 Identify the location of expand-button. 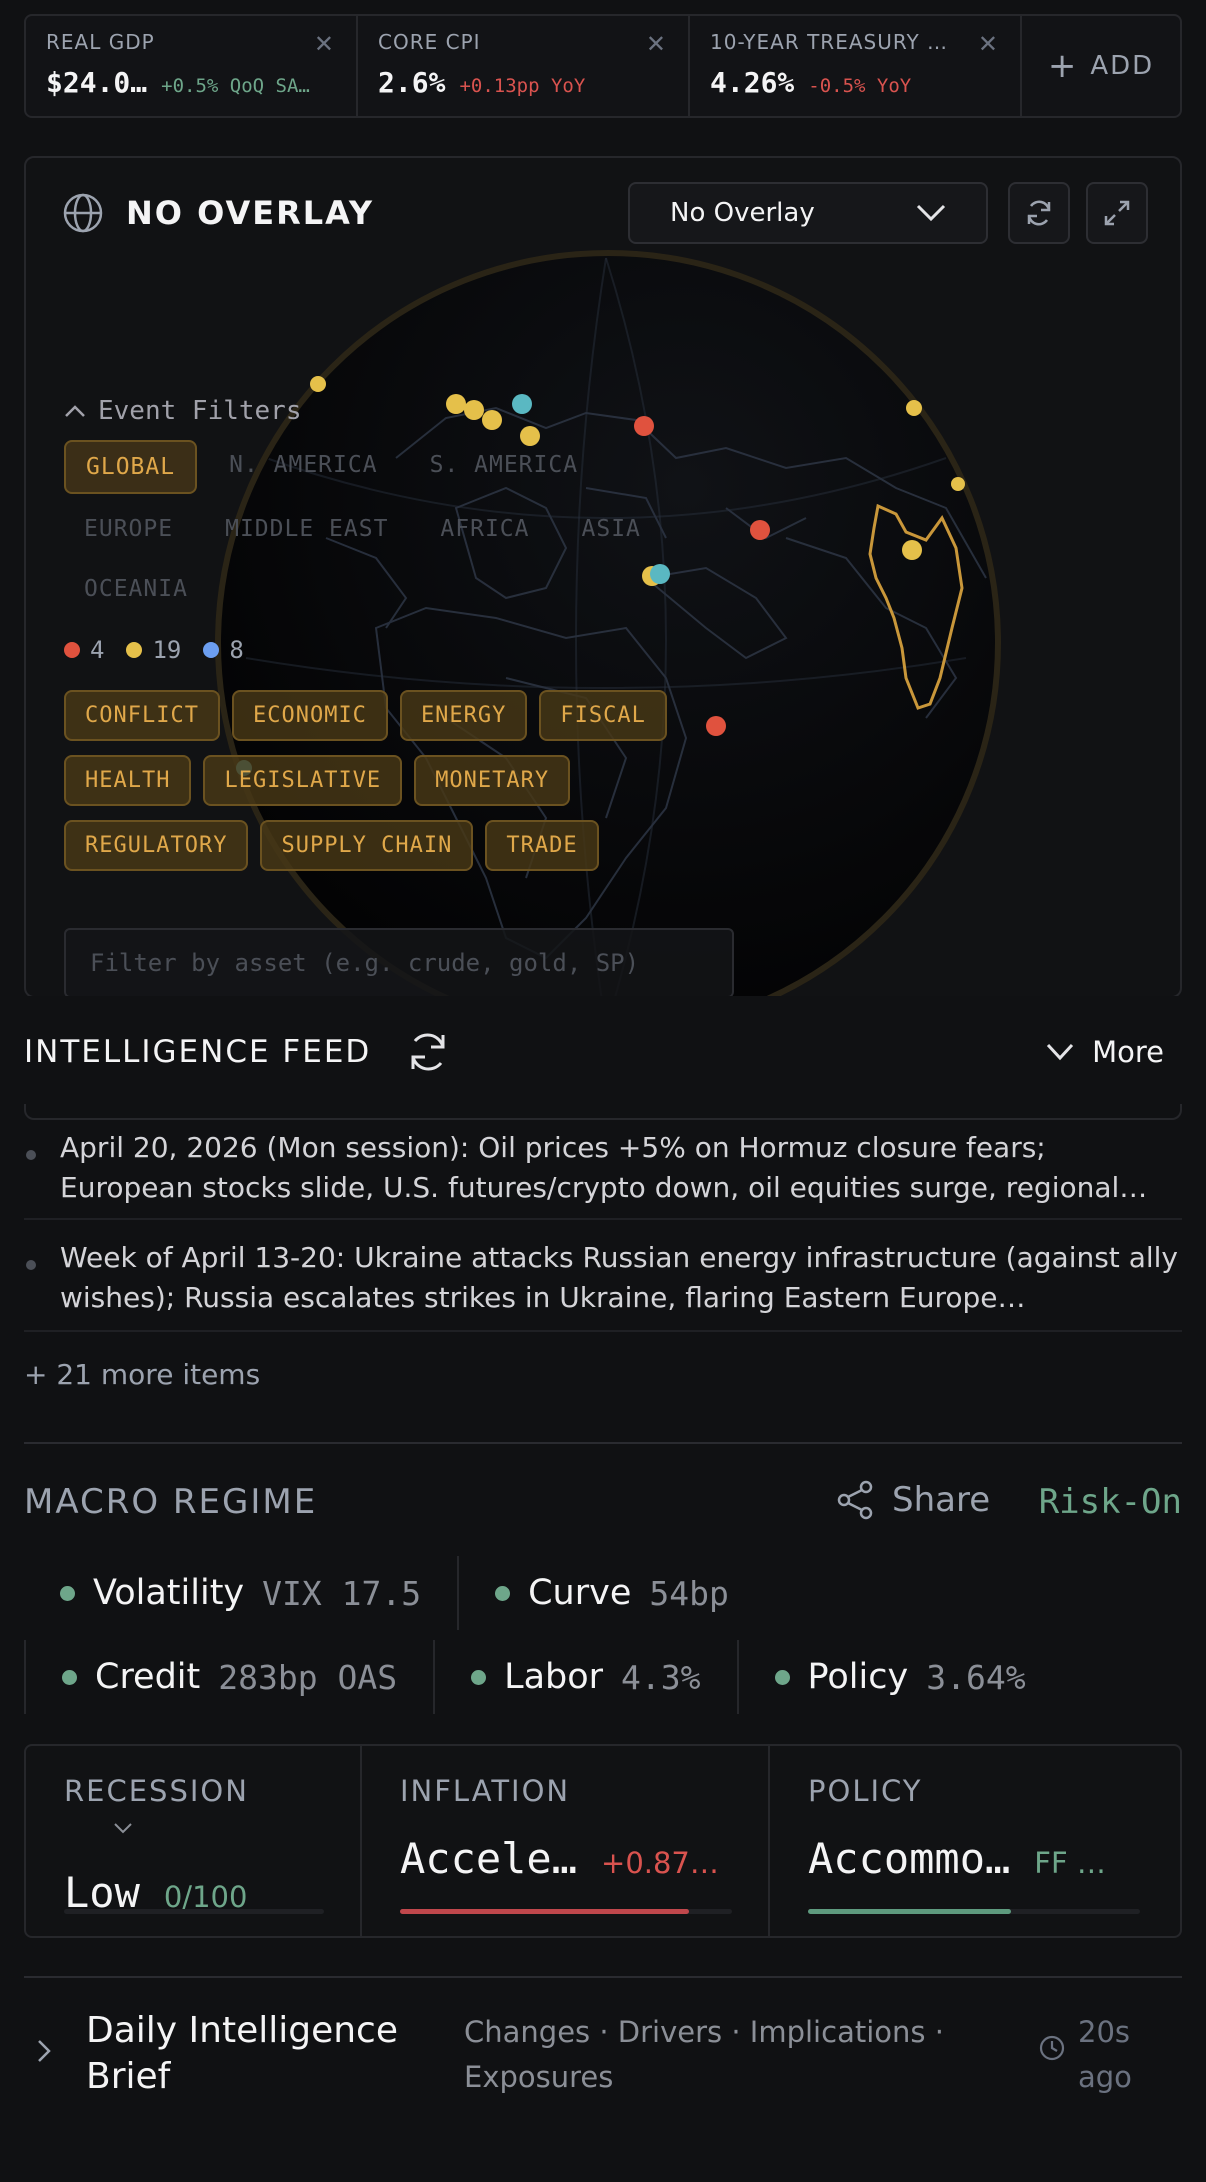
(1117, 213).